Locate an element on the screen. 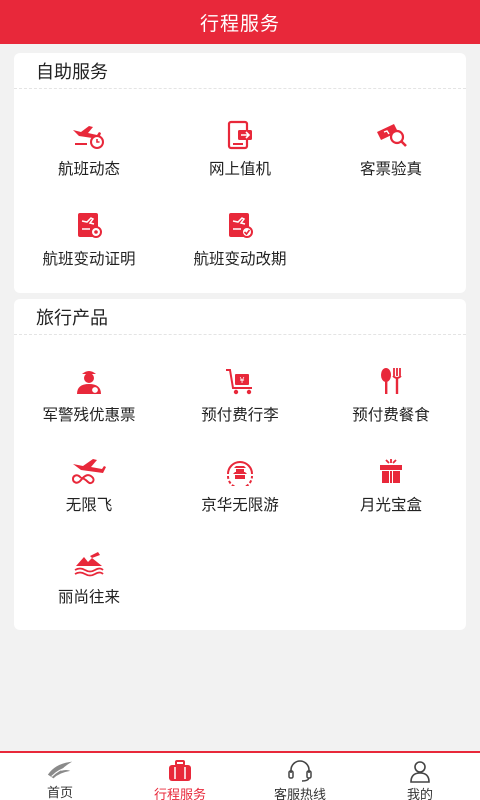 Image resolution: width=480 pixels, height=800 pixels. item-label: 航班变动证明 is located at coordinates (89, 259).